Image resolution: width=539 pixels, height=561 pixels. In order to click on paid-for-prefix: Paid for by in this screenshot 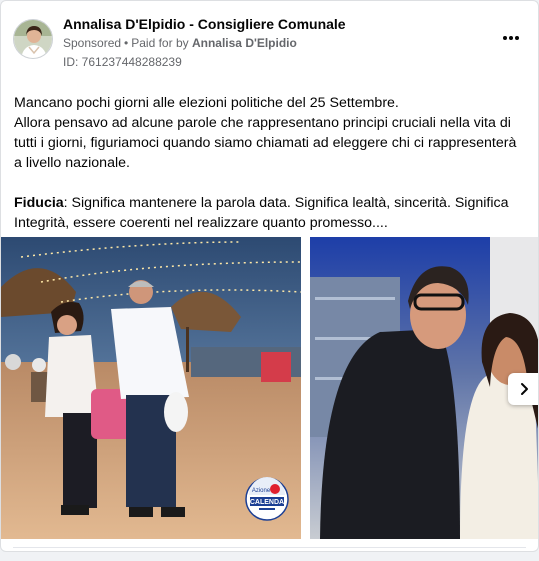, I will do `click(160, 43)`.